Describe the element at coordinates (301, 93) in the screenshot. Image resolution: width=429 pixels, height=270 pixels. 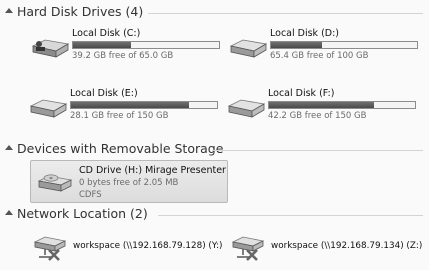
I see `drive-name: Local Disk (F:)` at that location.